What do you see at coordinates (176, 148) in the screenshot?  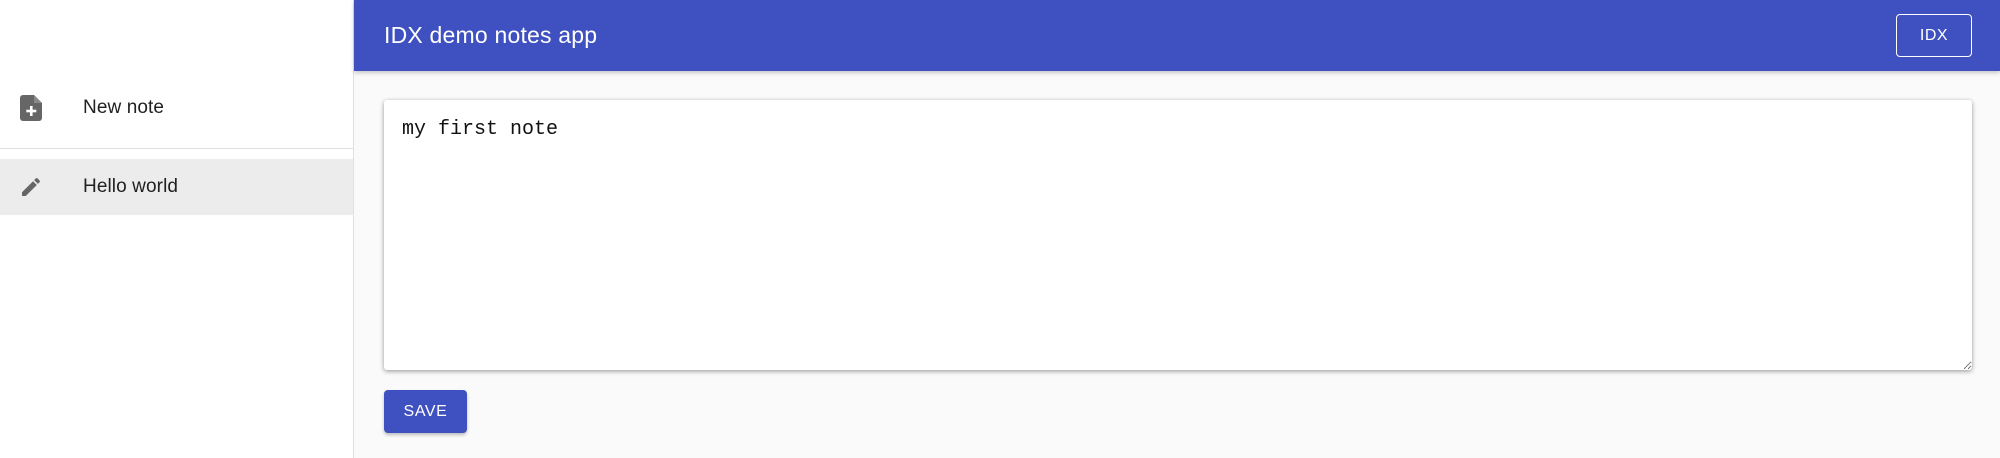 I see `sidebar-divider` at bounding box center [176, 148].